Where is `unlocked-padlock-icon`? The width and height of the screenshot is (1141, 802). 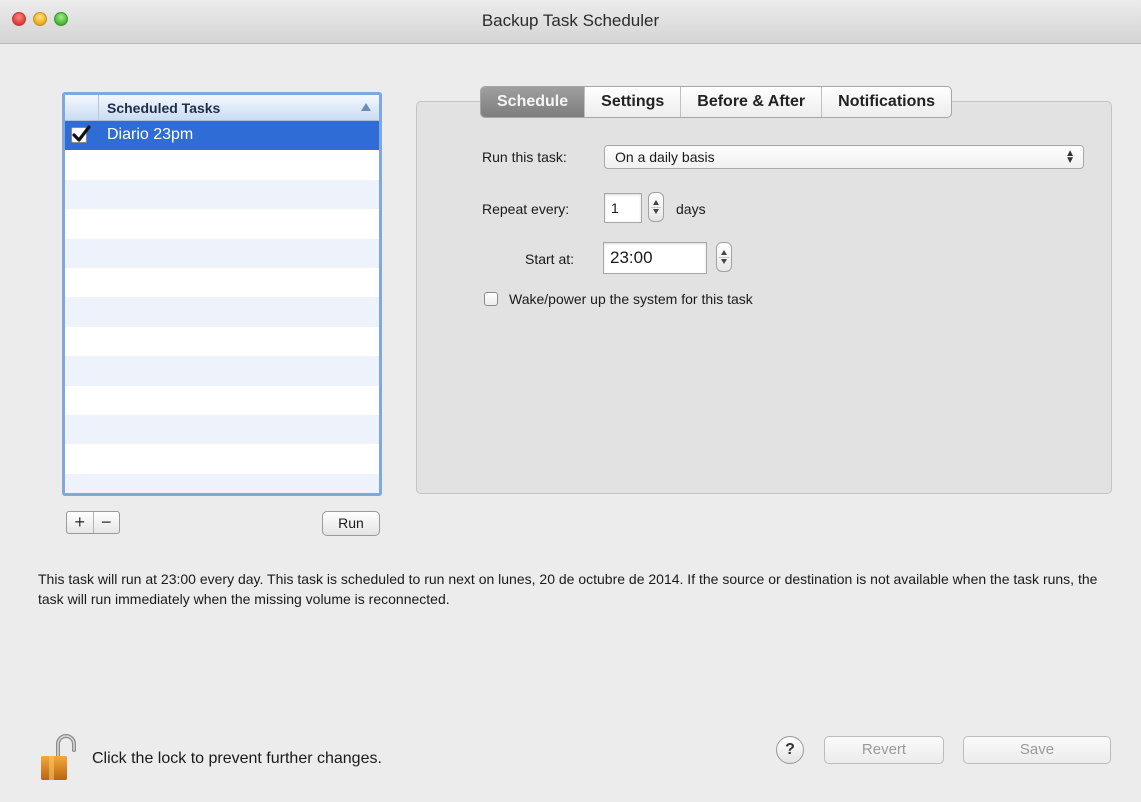 unlocked-padlock-icon is located at coordinates (61, 758).